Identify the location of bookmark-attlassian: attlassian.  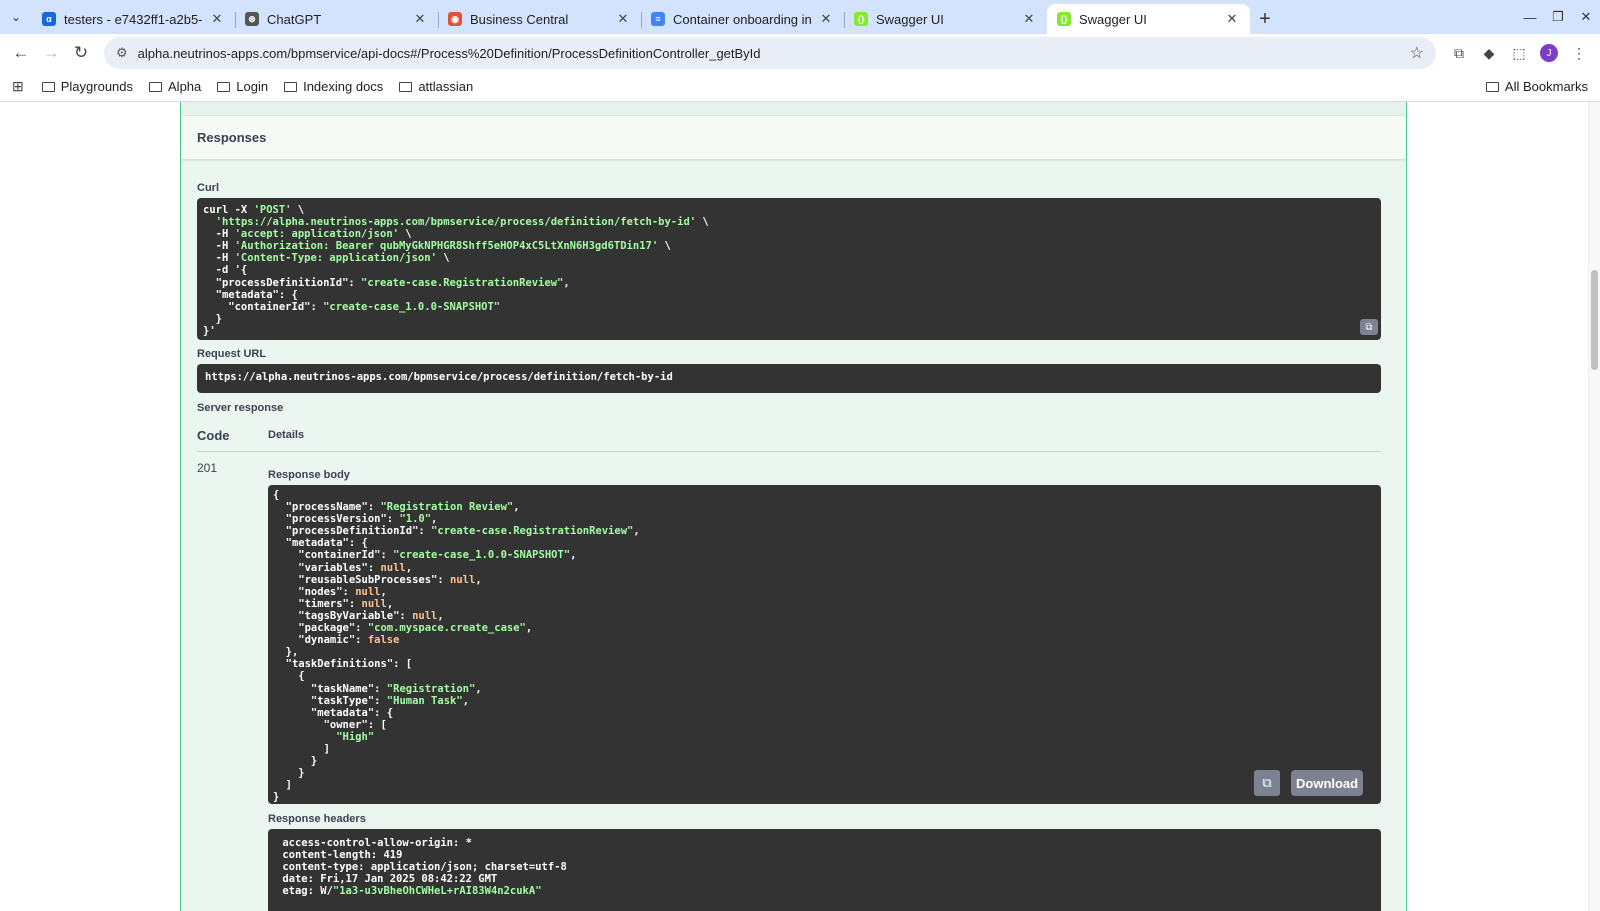
(436, 86).